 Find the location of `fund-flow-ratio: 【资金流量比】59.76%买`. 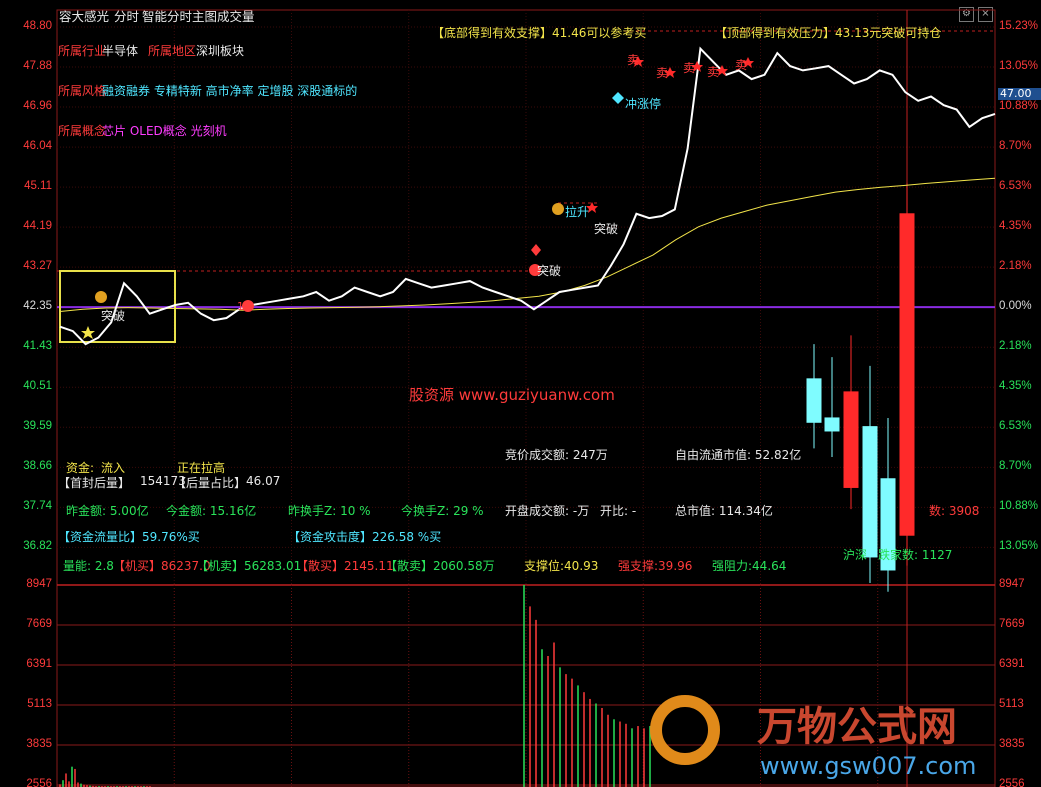

fund-flow-ratio: 【资金流量比】59.76%买 is located at coordinates (129, 537).